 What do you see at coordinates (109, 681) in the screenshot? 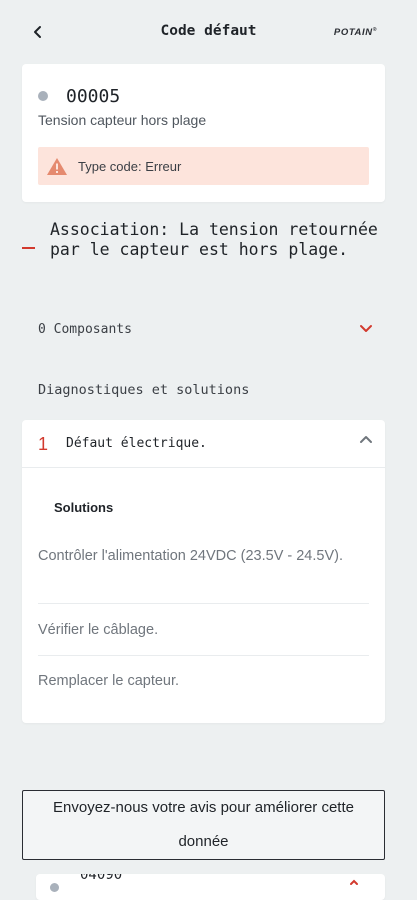
I see `solution-item: Remplacer le capteur.` at bounding box center [109, 681].